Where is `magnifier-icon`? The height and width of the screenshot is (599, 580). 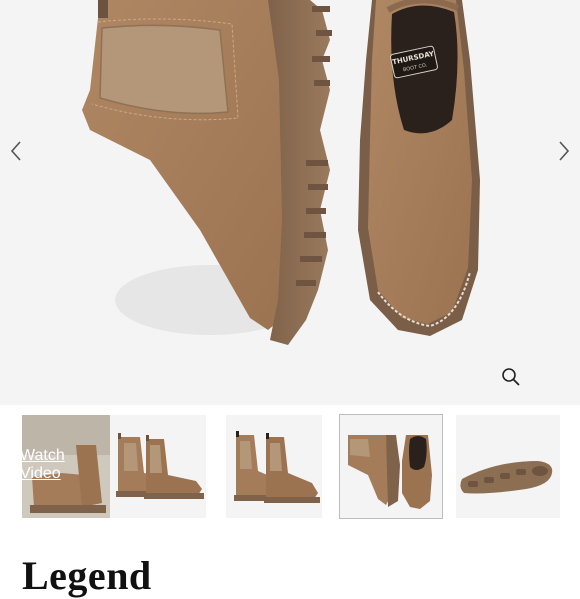
magnifier-icon is located at coordinates (511, 377).